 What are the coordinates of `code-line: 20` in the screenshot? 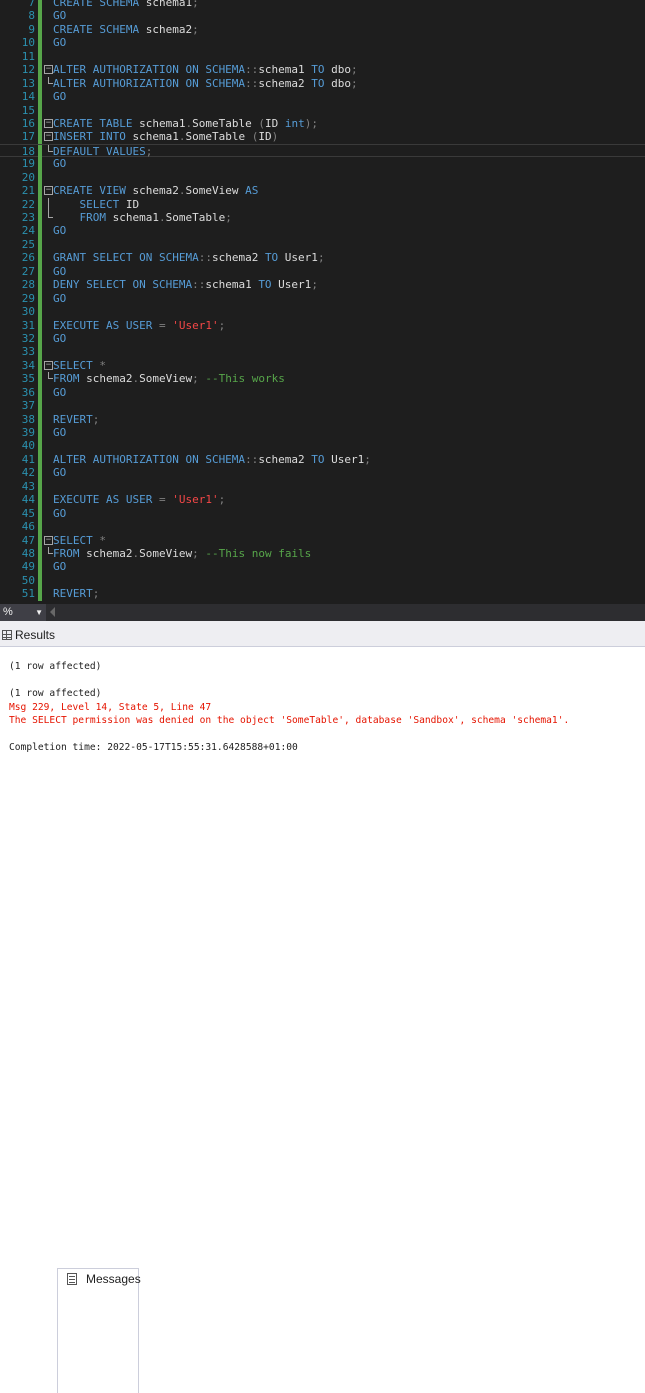 It's located at (322, 177).